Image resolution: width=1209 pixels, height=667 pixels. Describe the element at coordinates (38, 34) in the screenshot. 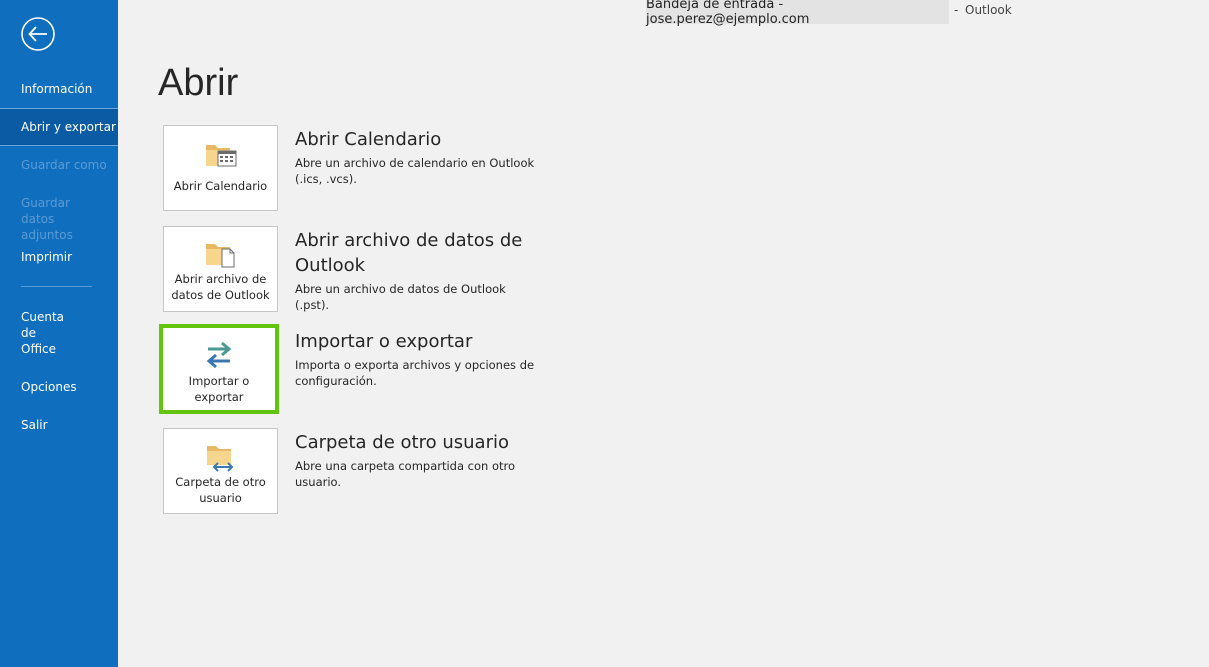

I see `back-arrow-icon` at that location.